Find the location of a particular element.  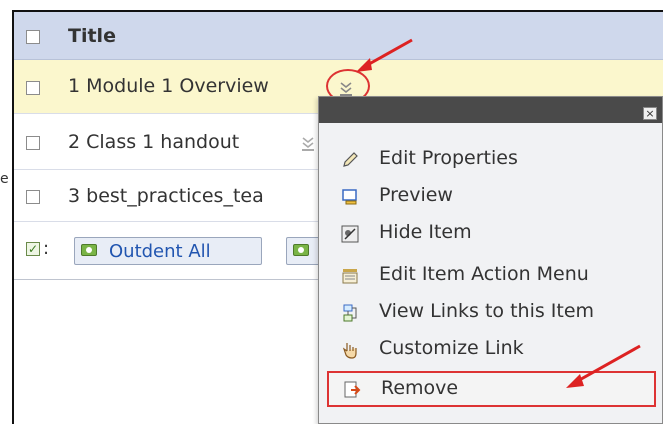

outdent-all-label: Outdent All is located at coordinates (160, 251).